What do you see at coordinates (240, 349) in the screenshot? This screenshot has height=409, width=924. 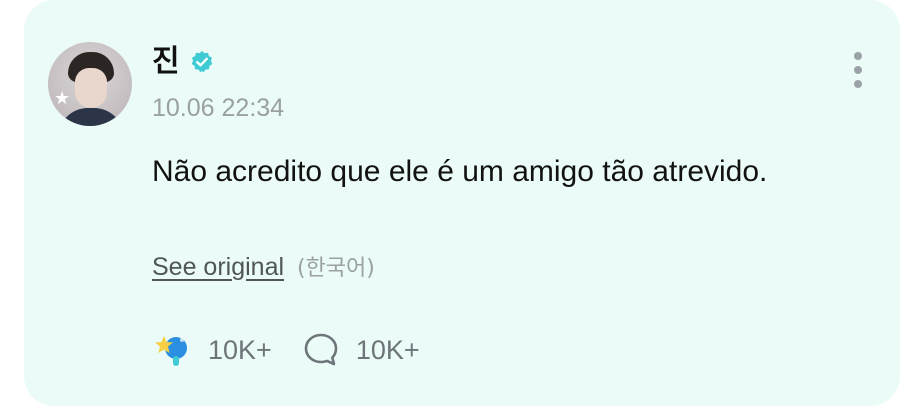 I see `like-count: 10K+` at bounding box center [240, 349].